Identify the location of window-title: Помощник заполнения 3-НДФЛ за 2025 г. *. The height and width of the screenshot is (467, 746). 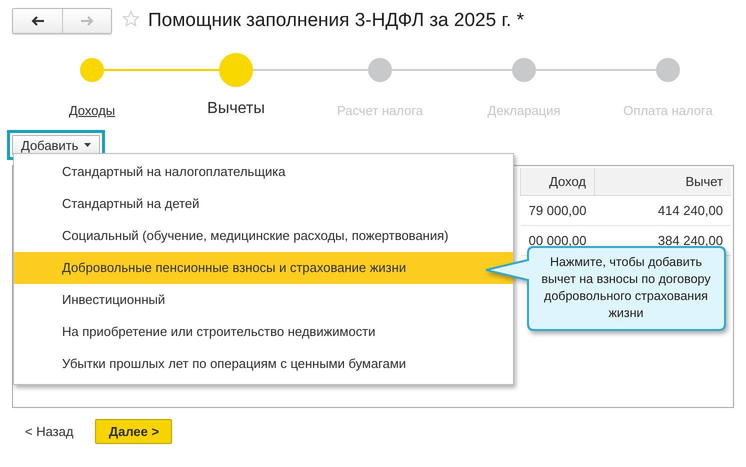
(336, 21).